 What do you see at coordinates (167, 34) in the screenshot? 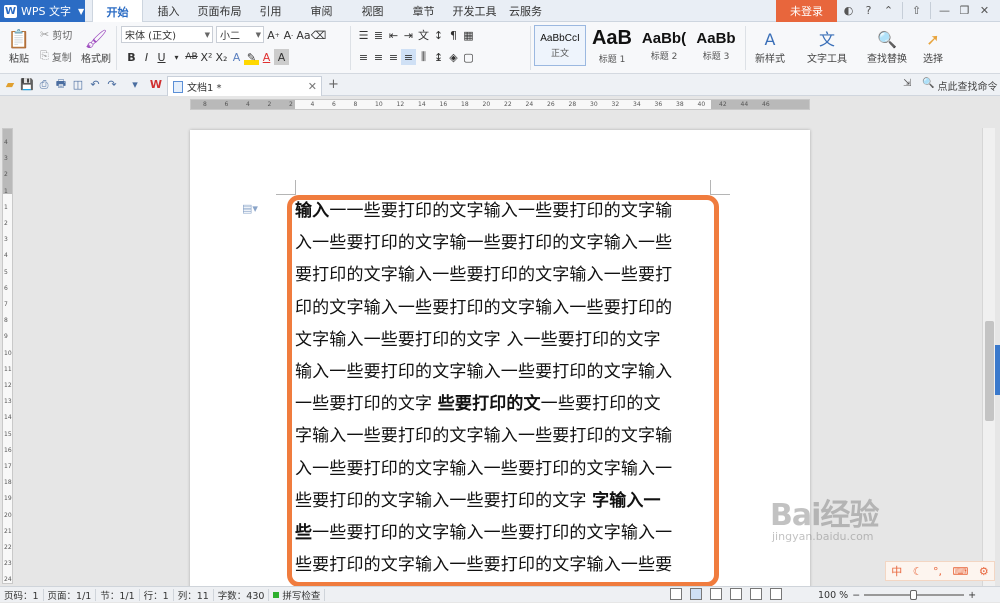
I see `font-name-select: 宋体 (正文) ▼` at bounding box center [167, 34].